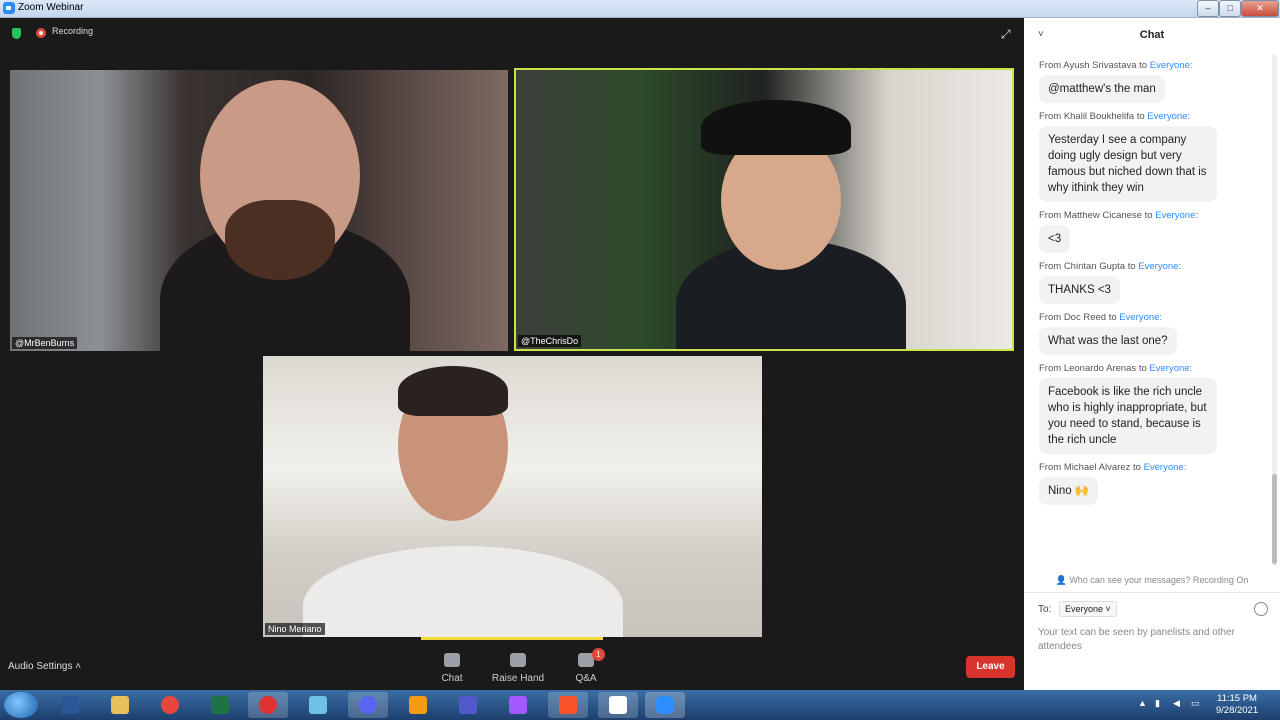 This screenshot has width=1280, height=720. What do you see at coordinates (1152, 592) in the screenshot?
I see `chat-divider` at bounding box center [1152, 592].